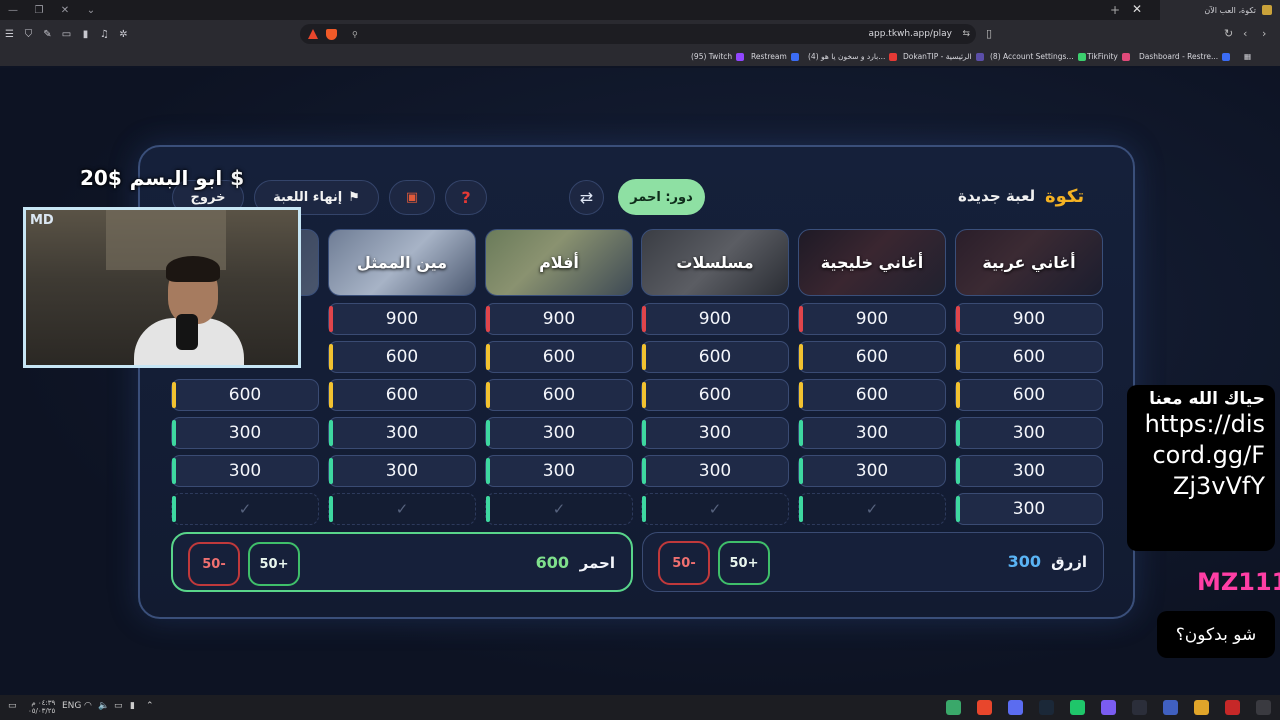 The width and height of the screenshot is (1280, 720). I want to click on webcam-overlay: MD, so click(162, 287).